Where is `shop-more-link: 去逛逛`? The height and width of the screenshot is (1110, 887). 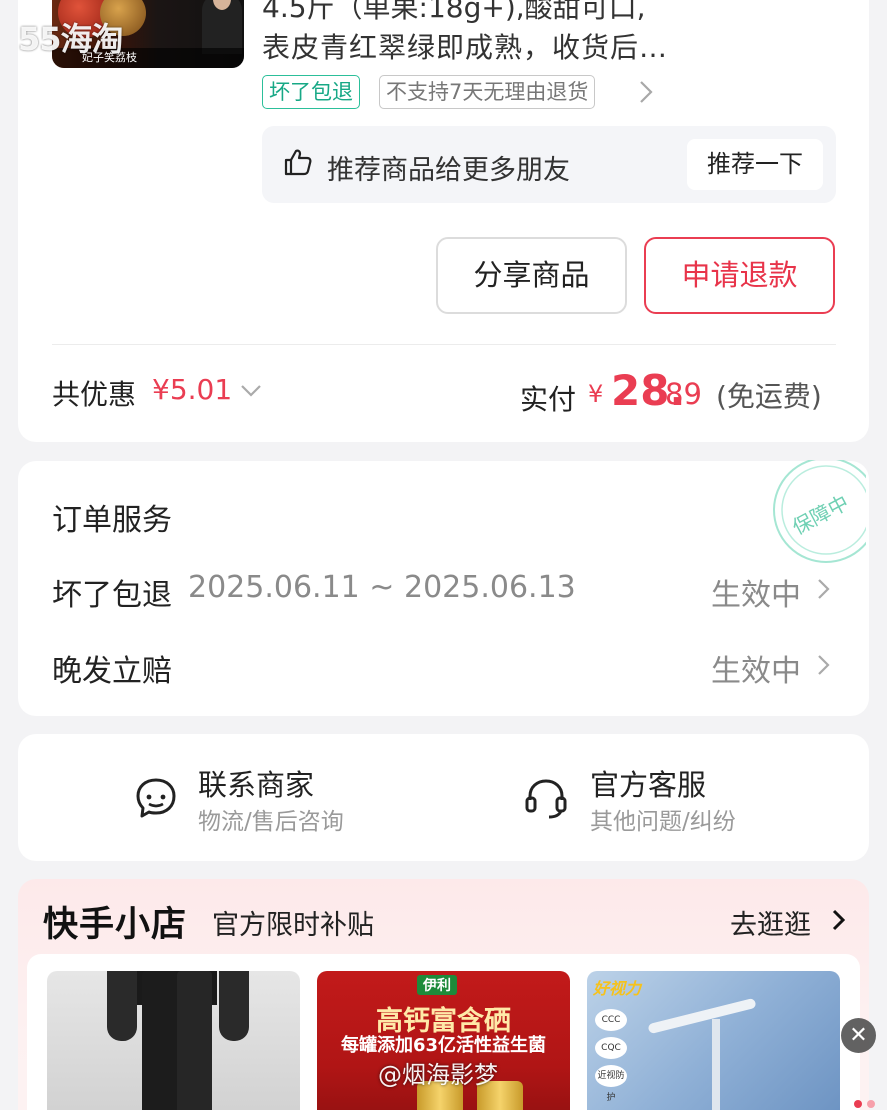 shop-more-link: 去逛逛 is located at coordinates (770, 922).